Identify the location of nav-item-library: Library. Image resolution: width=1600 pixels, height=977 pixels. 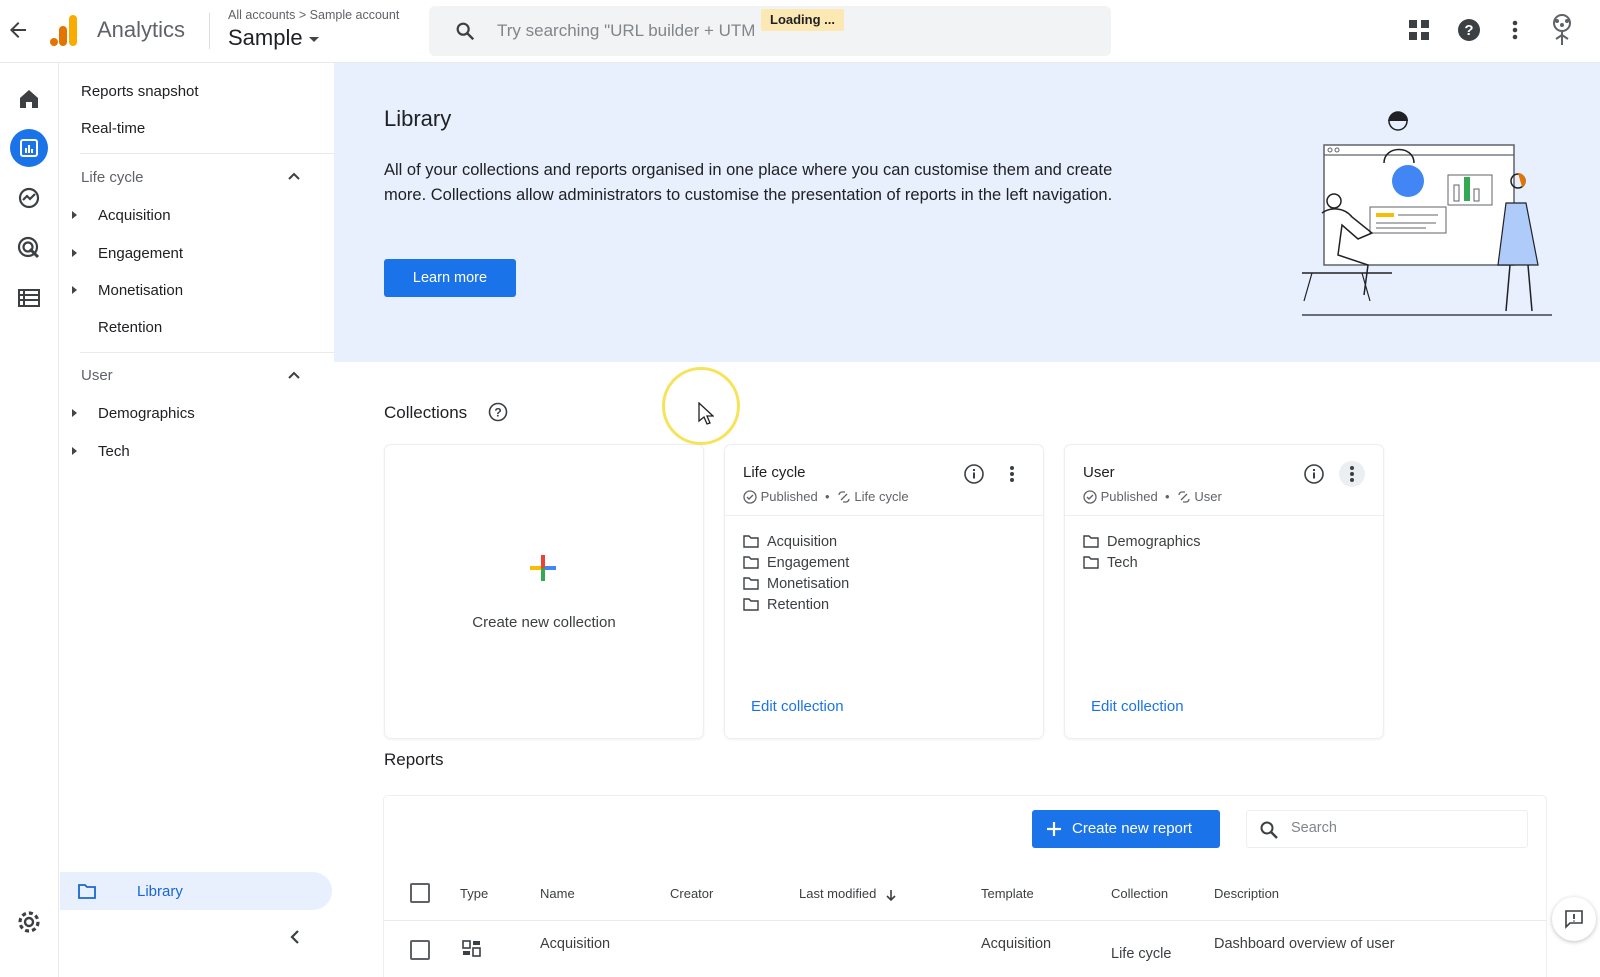
(196, 891).